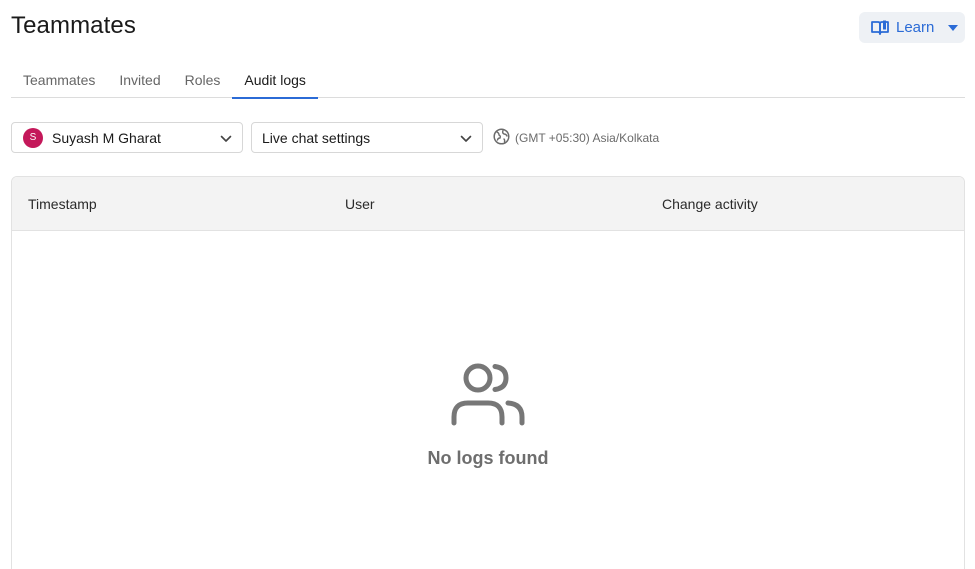 The width and height of the screenshot is (975, 569). I want to click on settings-area-select: Live chat settings, so click(367, 137).